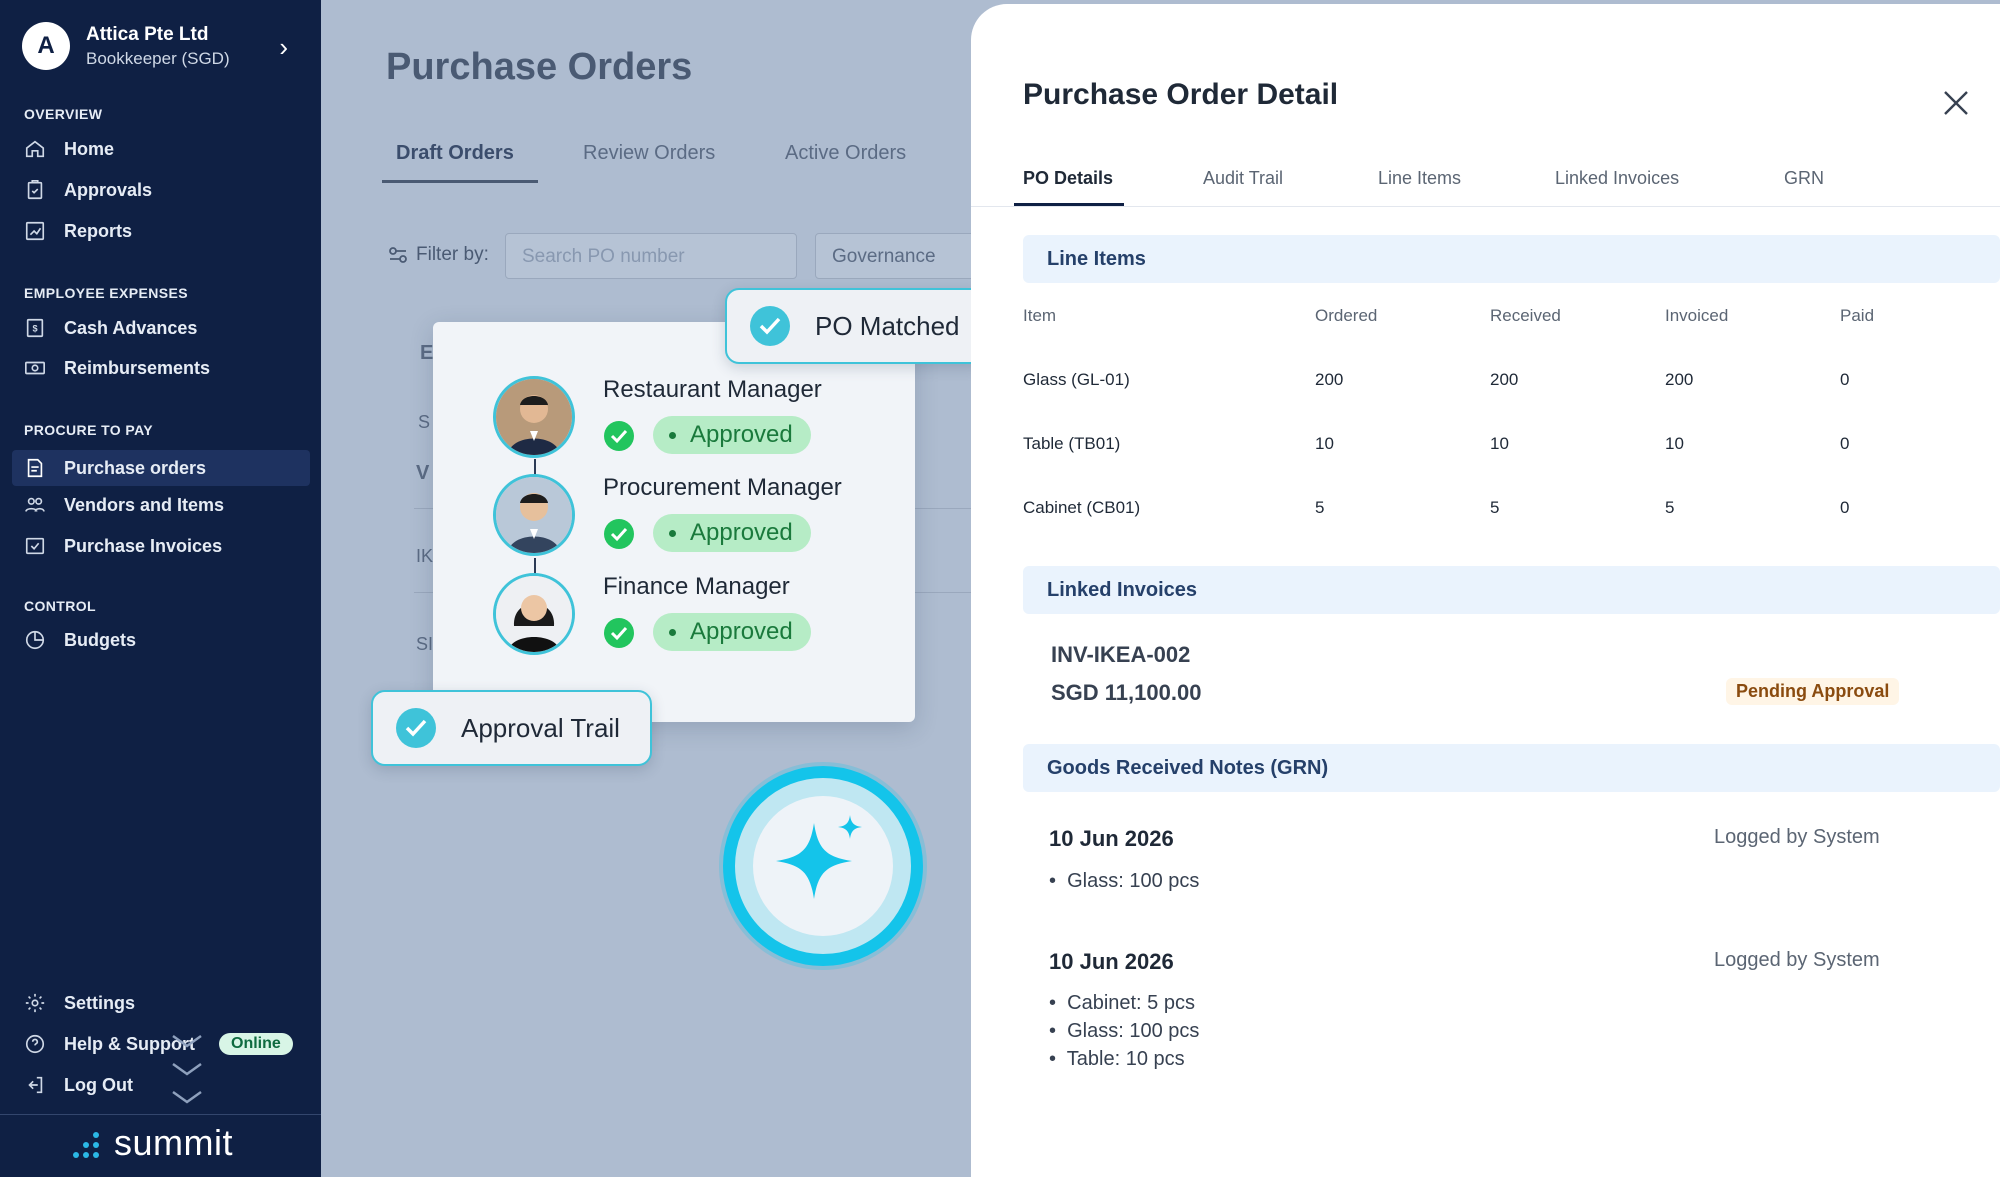 The height and width of the screenshot is (1177, 2000). What do you see at coordinates (161, 368) in the screenshot?
I see `sidebar-item-reimbursements: Reimbursements` at bounding box center [161, 368].